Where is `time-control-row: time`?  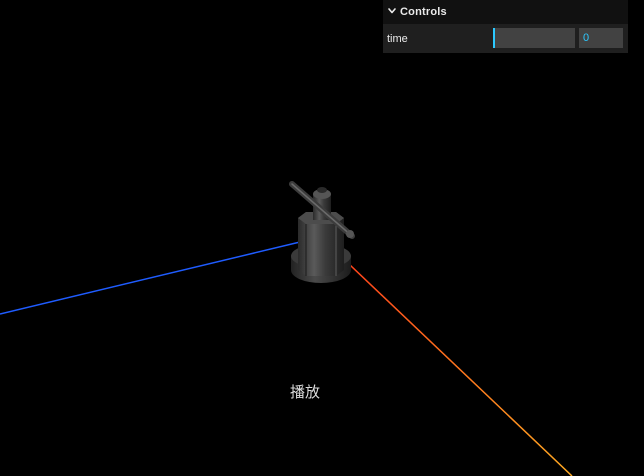 time-control-row: time is located at coordinates (505, 38).